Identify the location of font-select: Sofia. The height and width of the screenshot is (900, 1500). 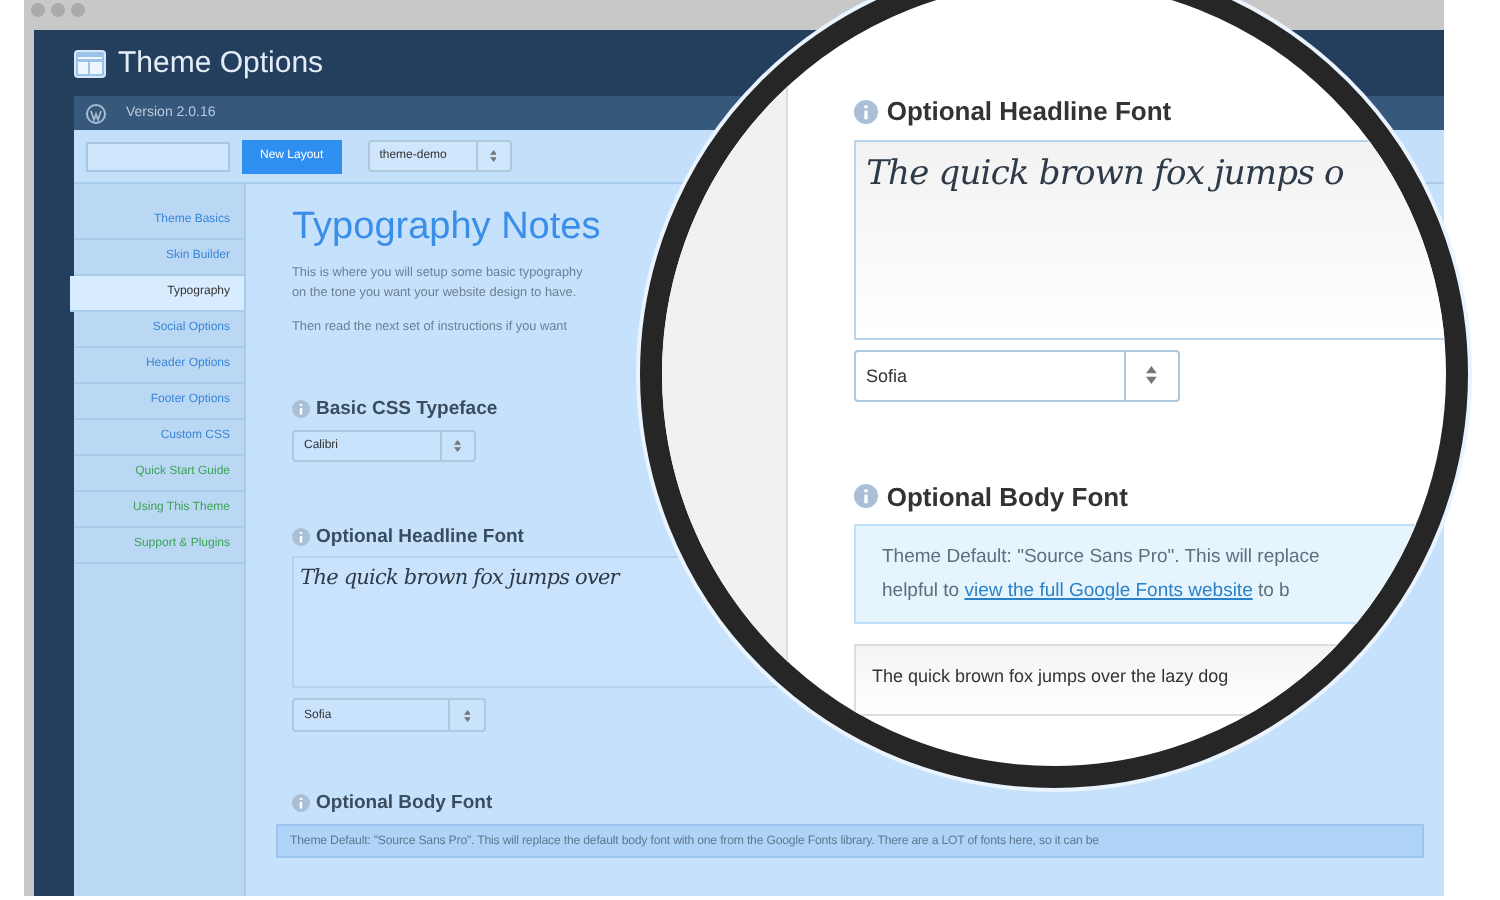
(1017, 375).